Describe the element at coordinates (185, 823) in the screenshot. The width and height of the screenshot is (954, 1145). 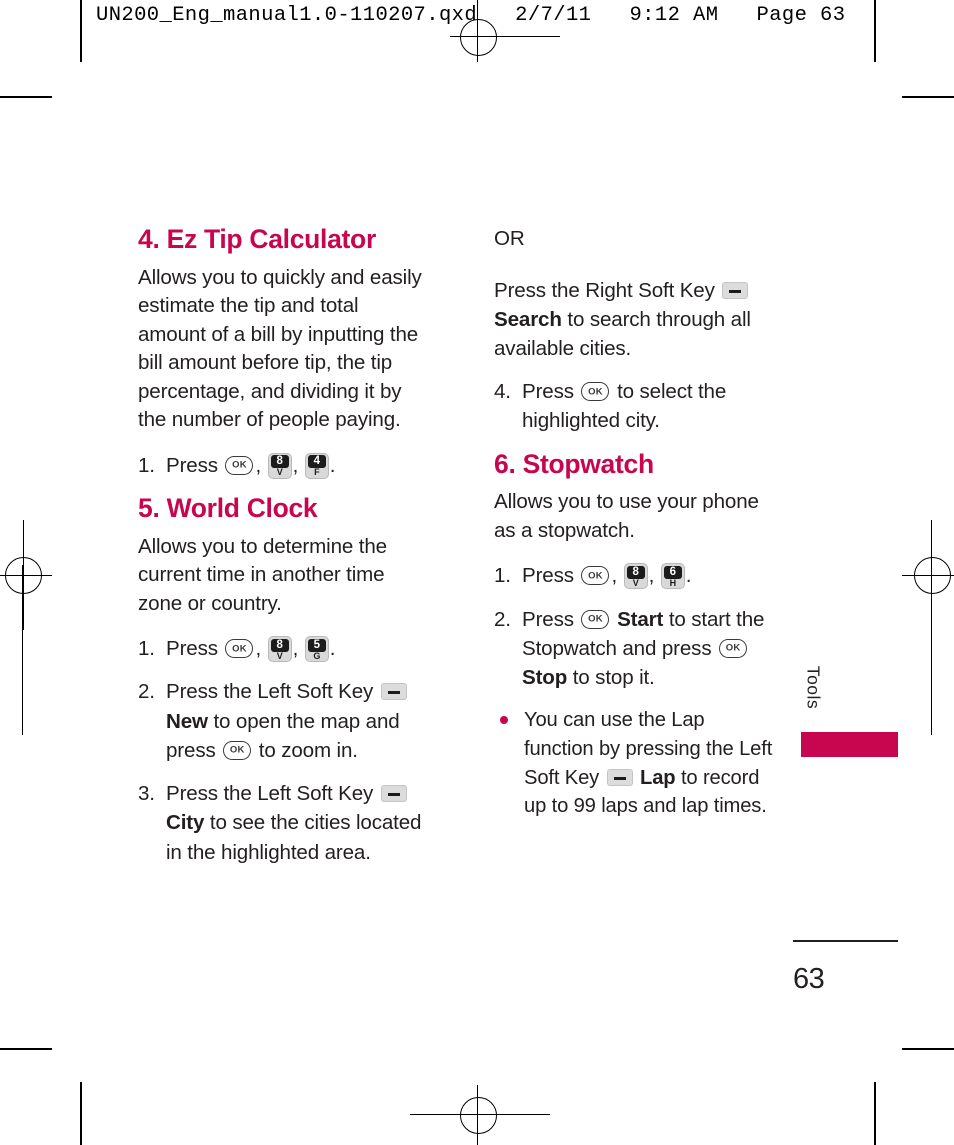
I see `softkey-label-city: City` at that location.